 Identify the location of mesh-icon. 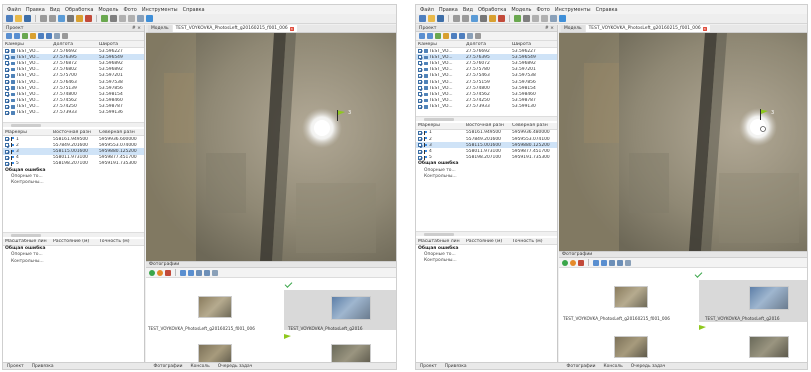
(526, 18).